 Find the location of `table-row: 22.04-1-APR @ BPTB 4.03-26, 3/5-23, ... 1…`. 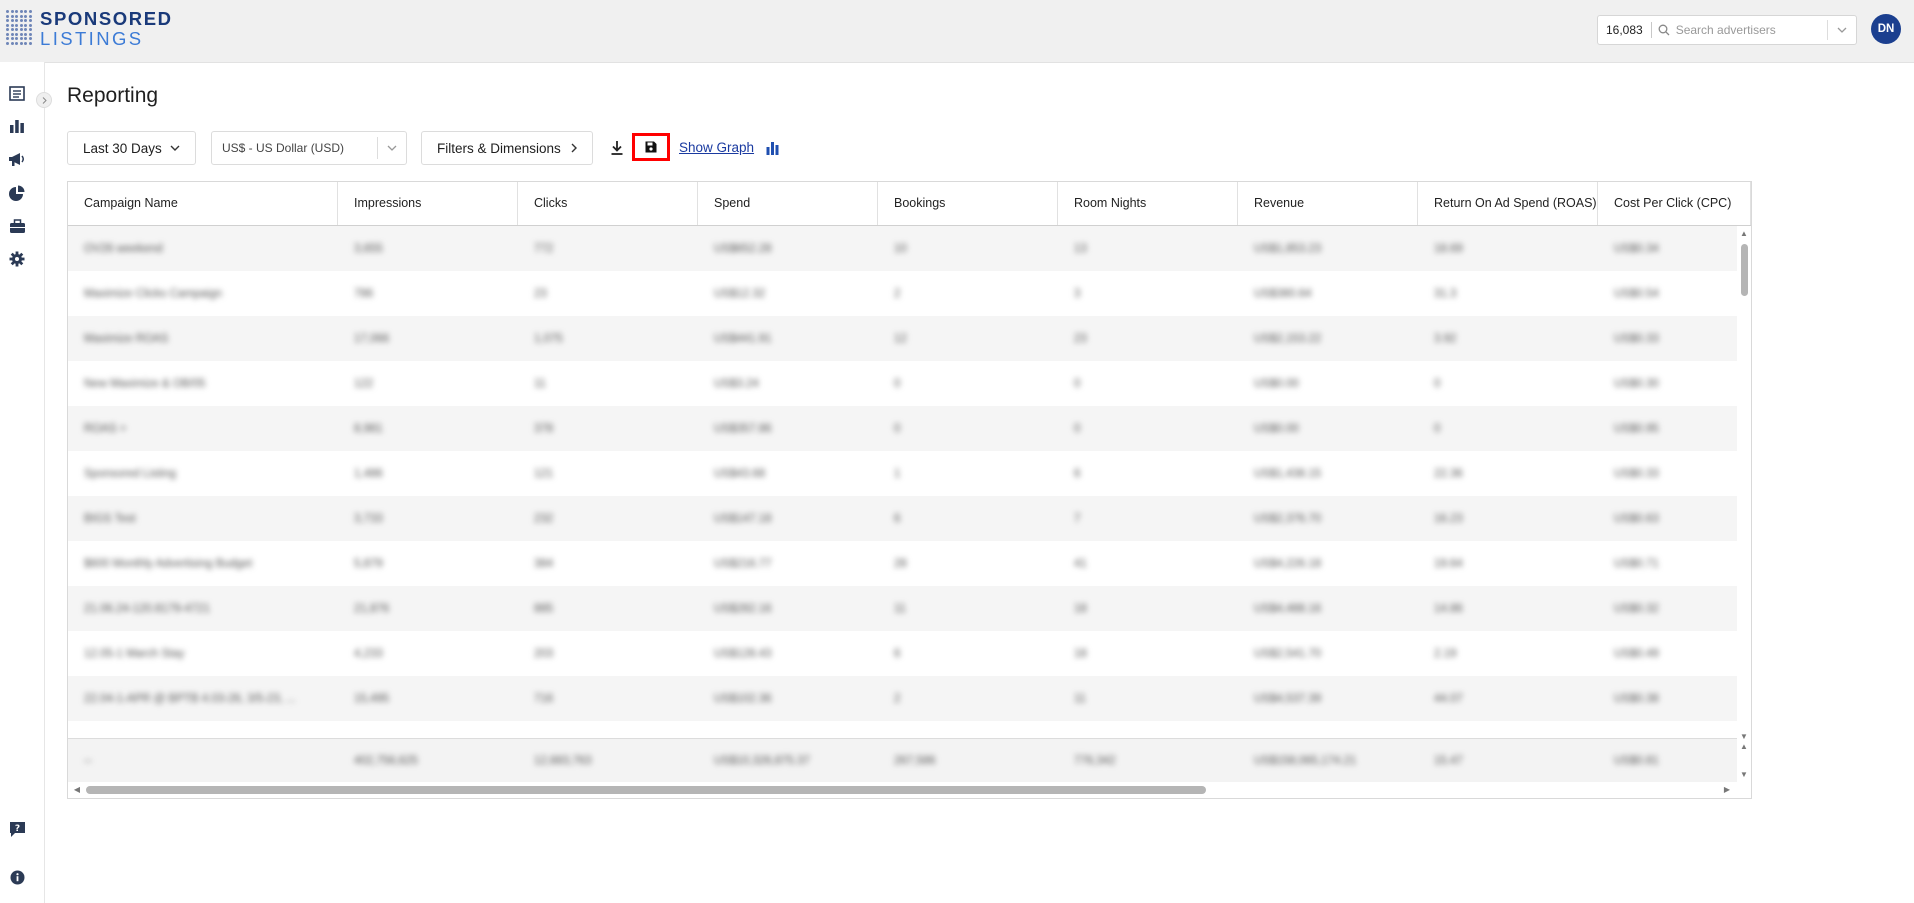

table-row: 22.04-1-APR @ BPTB 4.03-26, 3/5-23, ... 1… is located at coordinates (902, 698).